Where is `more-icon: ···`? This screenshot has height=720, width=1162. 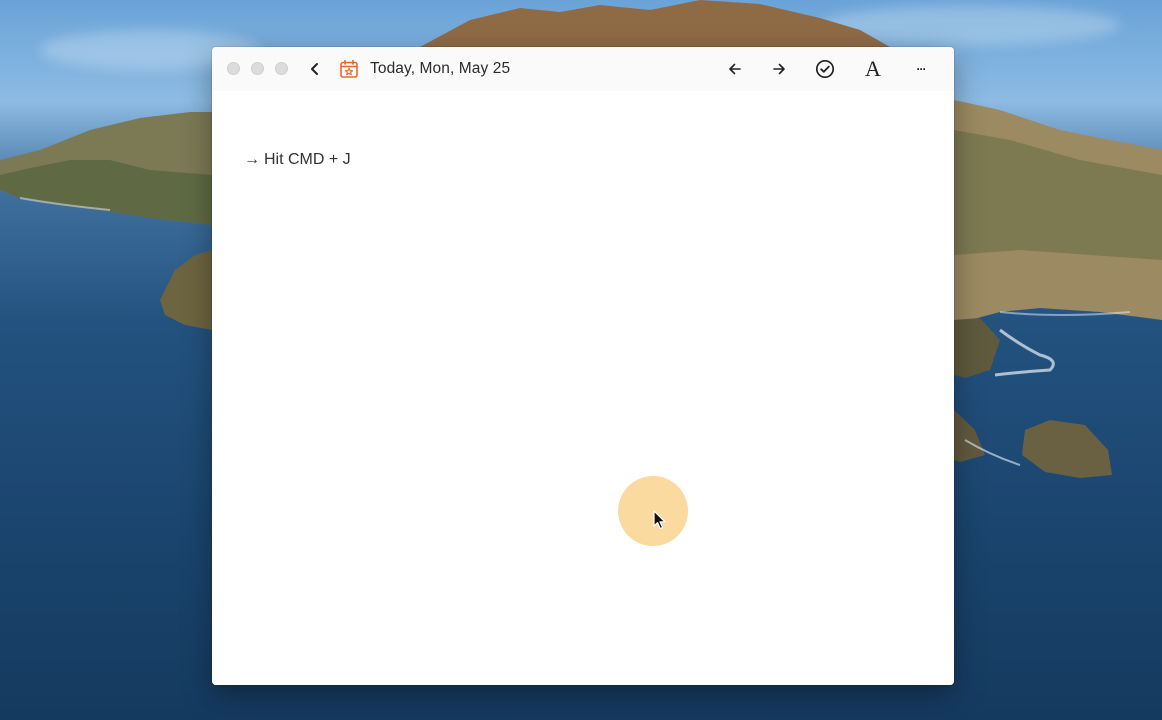
more-icon: ··· is located at coordinates (921, 69).